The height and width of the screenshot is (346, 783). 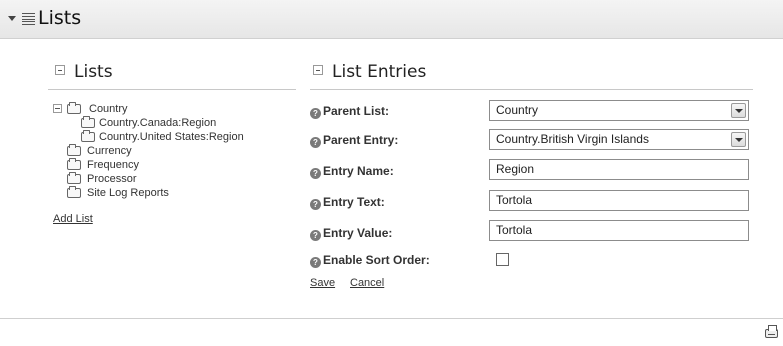 I want to click on list-entries-heading: List Entries, so click(x=369, y=72).